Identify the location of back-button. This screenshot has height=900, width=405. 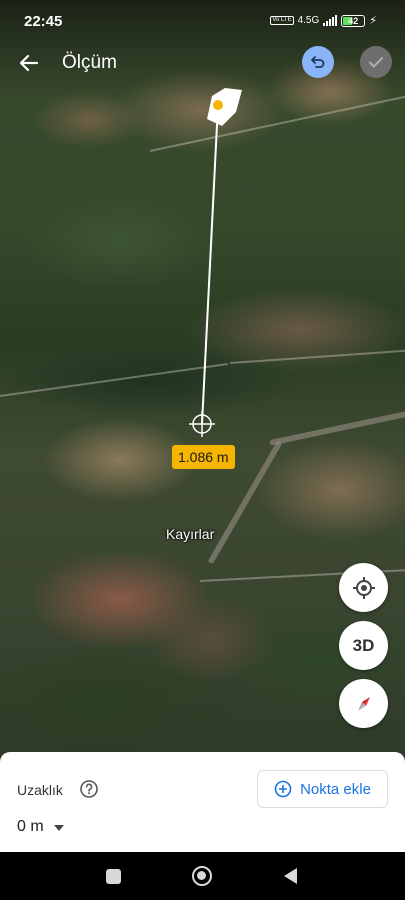
(29, 63).